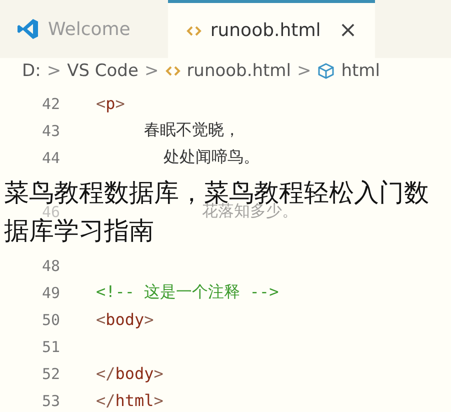 The image size is (451, 412). What do you see at coordinates (238, 71) in the screenshot?
I see `breadcrumb-item: runoob.html` at bounding box center [238, 71].